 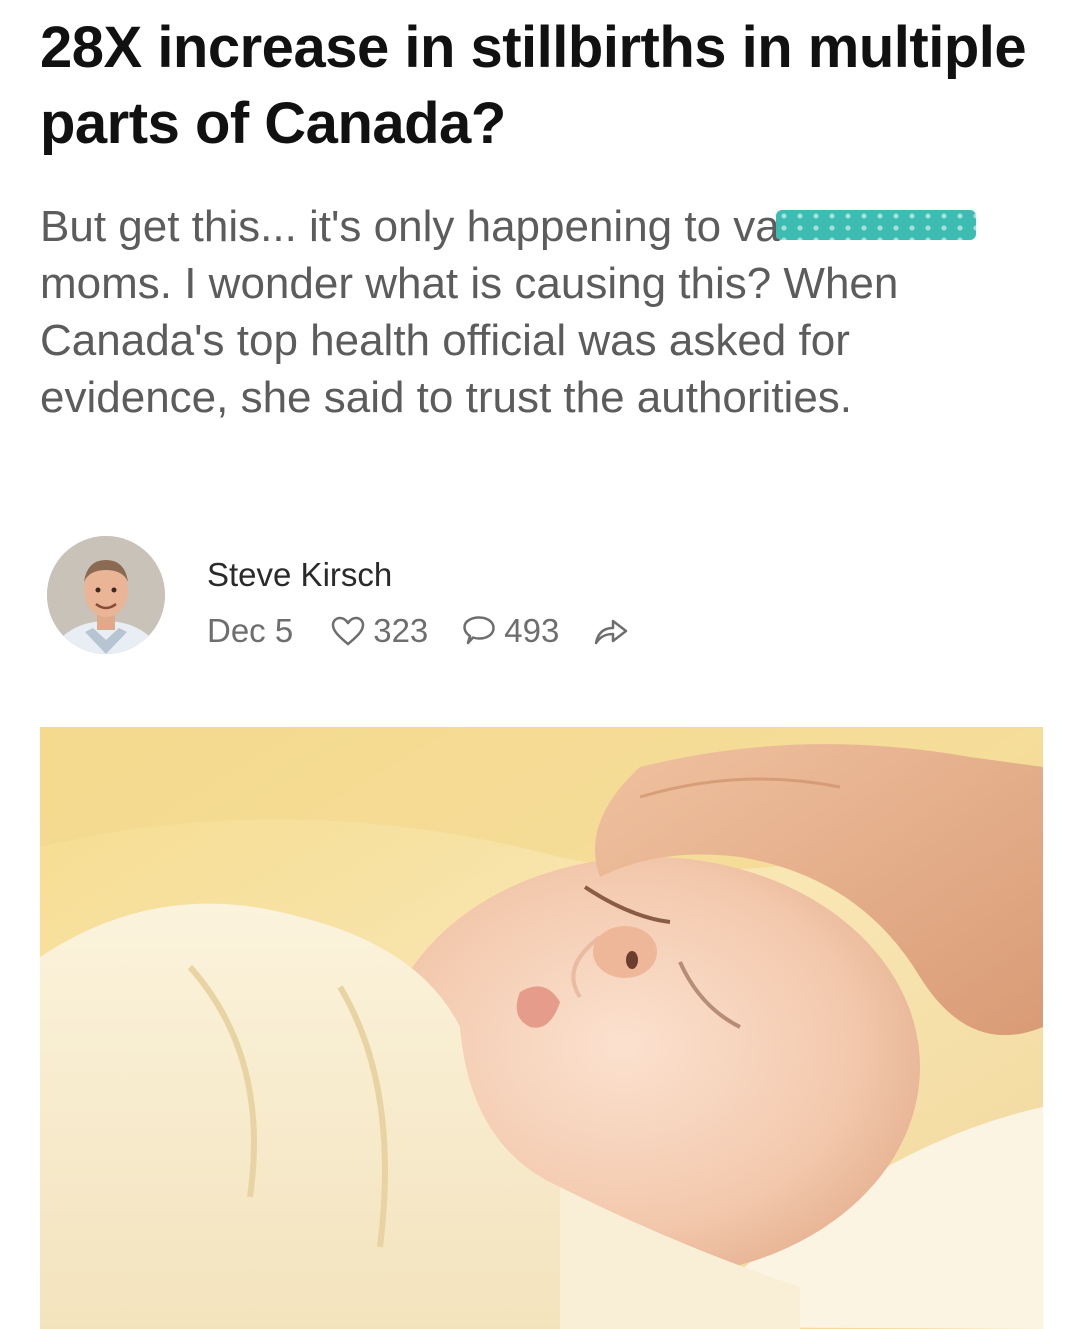 What do you see at coordinates (532, 630) in the screenshot?
I see `comment-count: 493` at bounding box center [532, 630].